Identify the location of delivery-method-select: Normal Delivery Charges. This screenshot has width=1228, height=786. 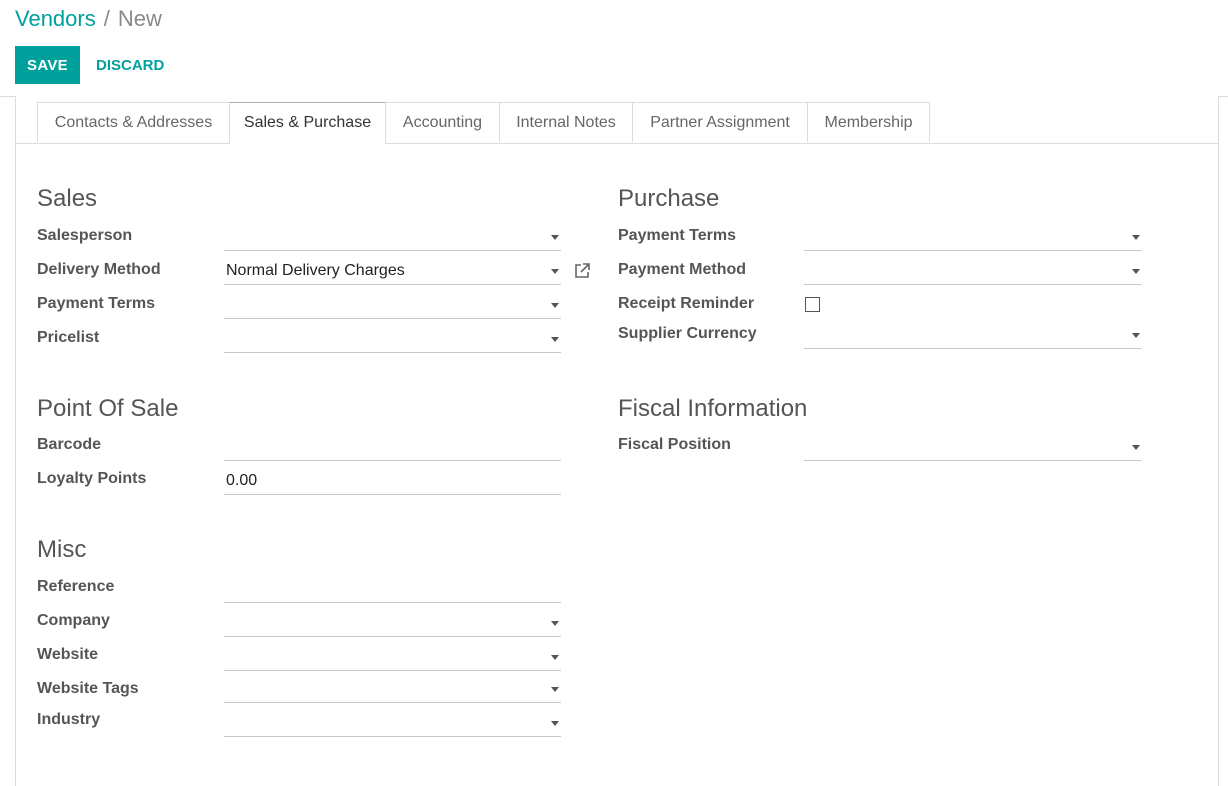
(392, 272).